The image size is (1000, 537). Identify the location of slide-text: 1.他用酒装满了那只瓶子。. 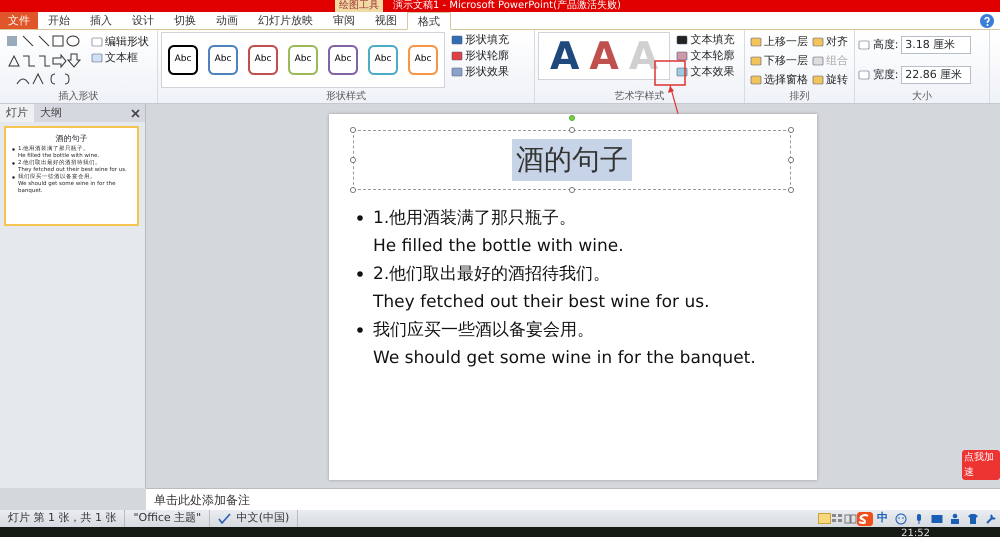
(475, 218).